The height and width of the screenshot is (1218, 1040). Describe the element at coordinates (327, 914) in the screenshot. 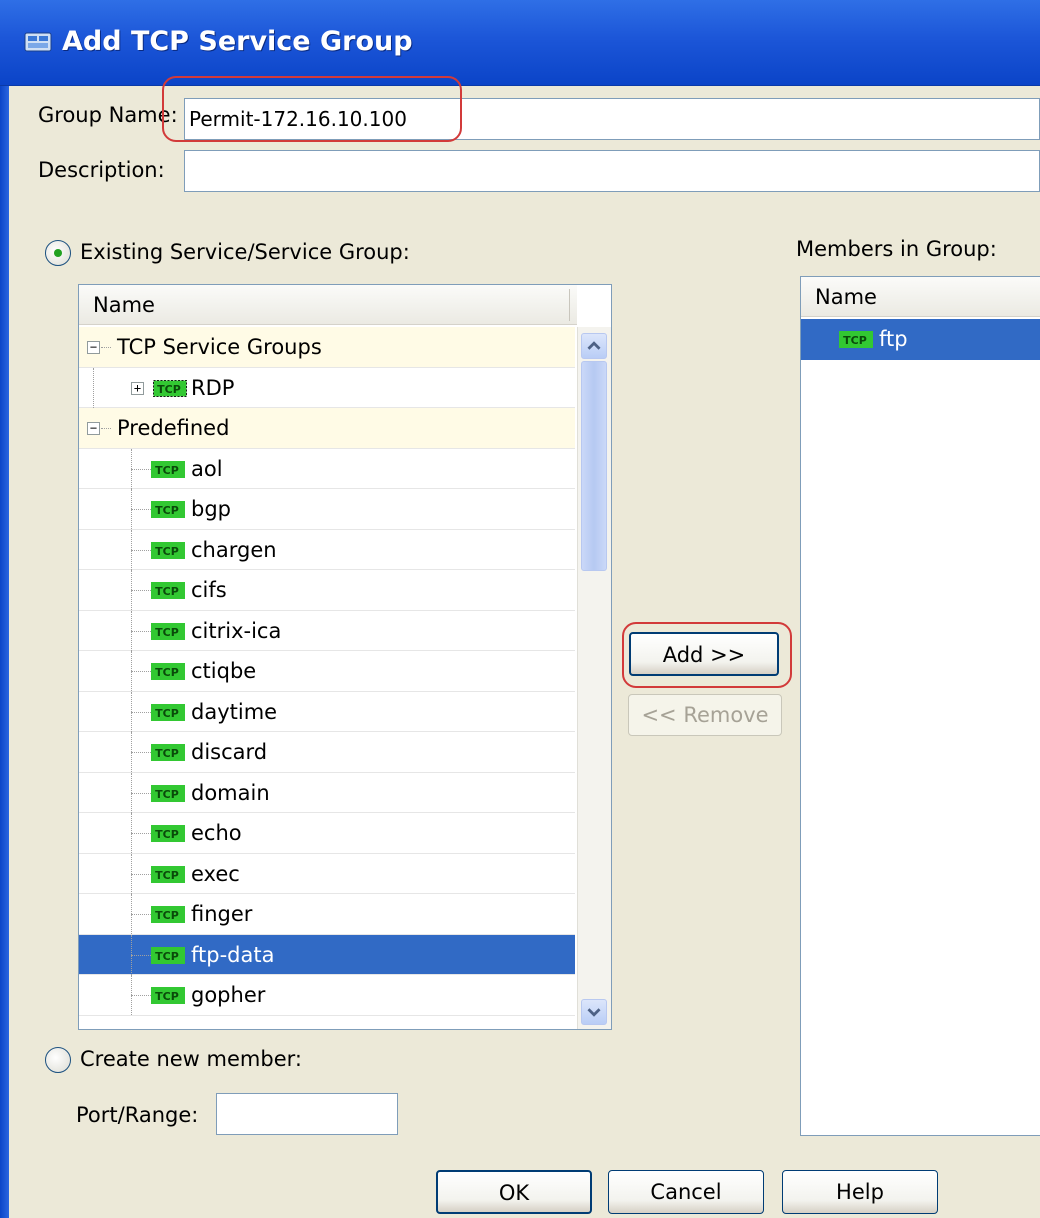

I see `tree-item-predefined: TCP finger` at that location.